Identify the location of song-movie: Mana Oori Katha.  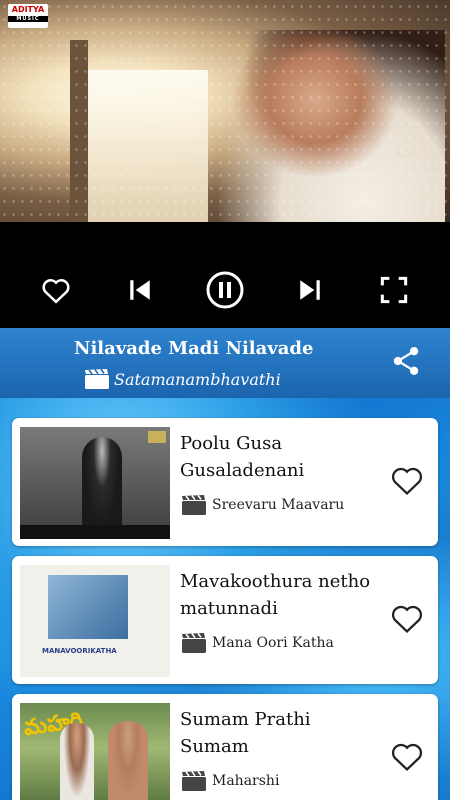
(273, 643).